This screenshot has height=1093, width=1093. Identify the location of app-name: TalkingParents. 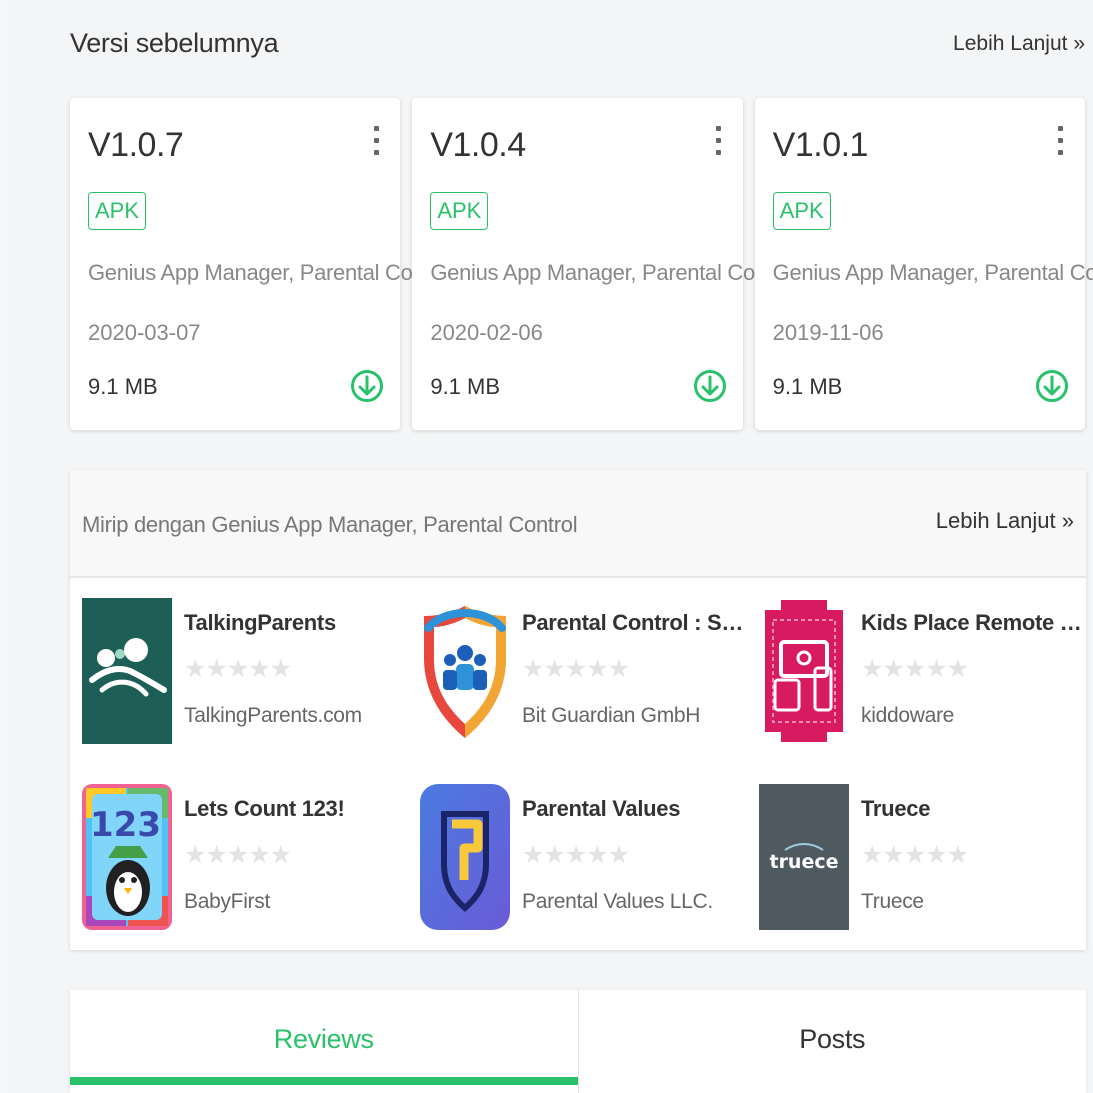
(260, 622).